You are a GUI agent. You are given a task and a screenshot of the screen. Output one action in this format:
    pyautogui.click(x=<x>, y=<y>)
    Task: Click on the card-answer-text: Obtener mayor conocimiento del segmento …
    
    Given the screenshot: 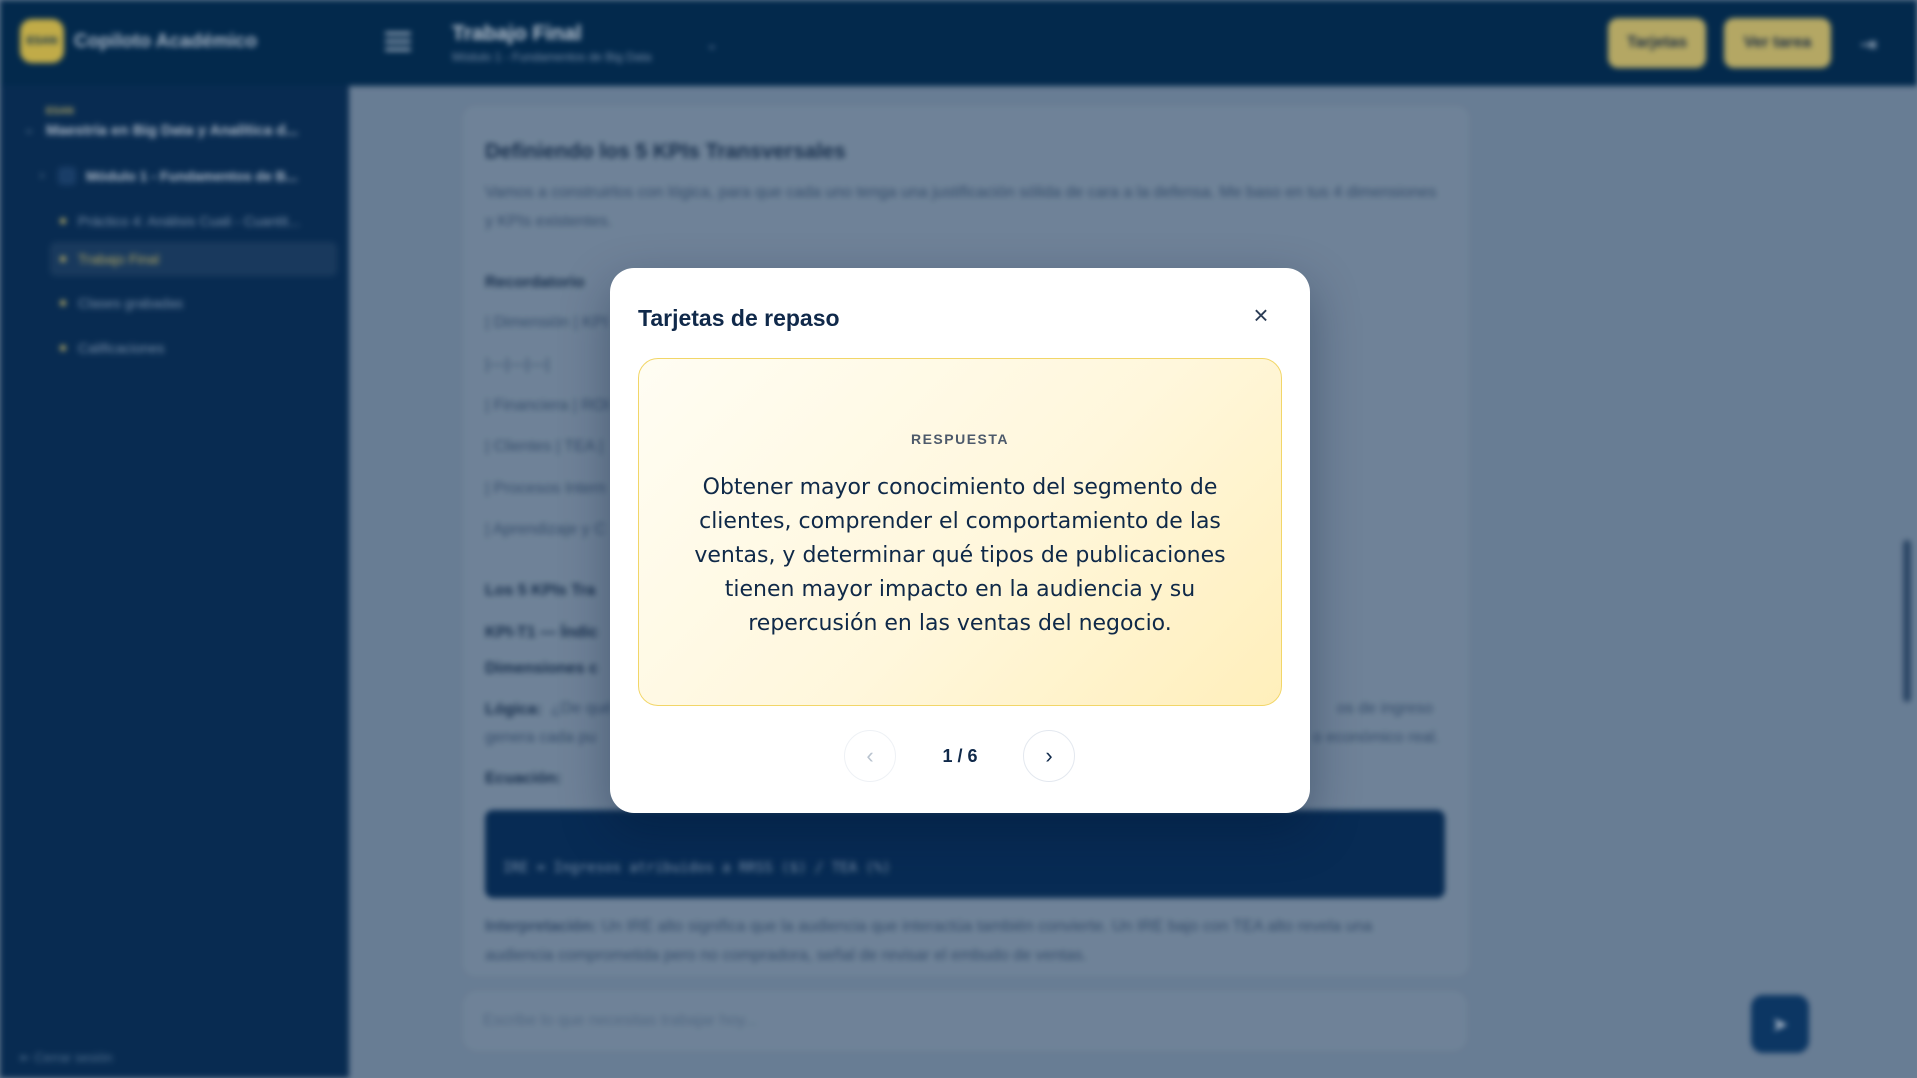 What is the action you would take?
    pyautogui.click(x=960, y=555)
    